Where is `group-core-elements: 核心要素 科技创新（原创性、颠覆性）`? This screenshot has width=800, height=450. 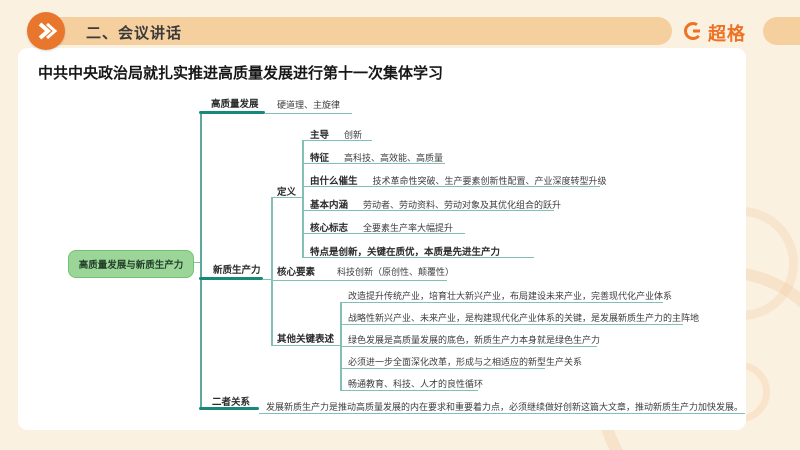 group-core-elements: 核心要素 科技创新（原创性、颠覆性） is located at coordinates (366, 272).